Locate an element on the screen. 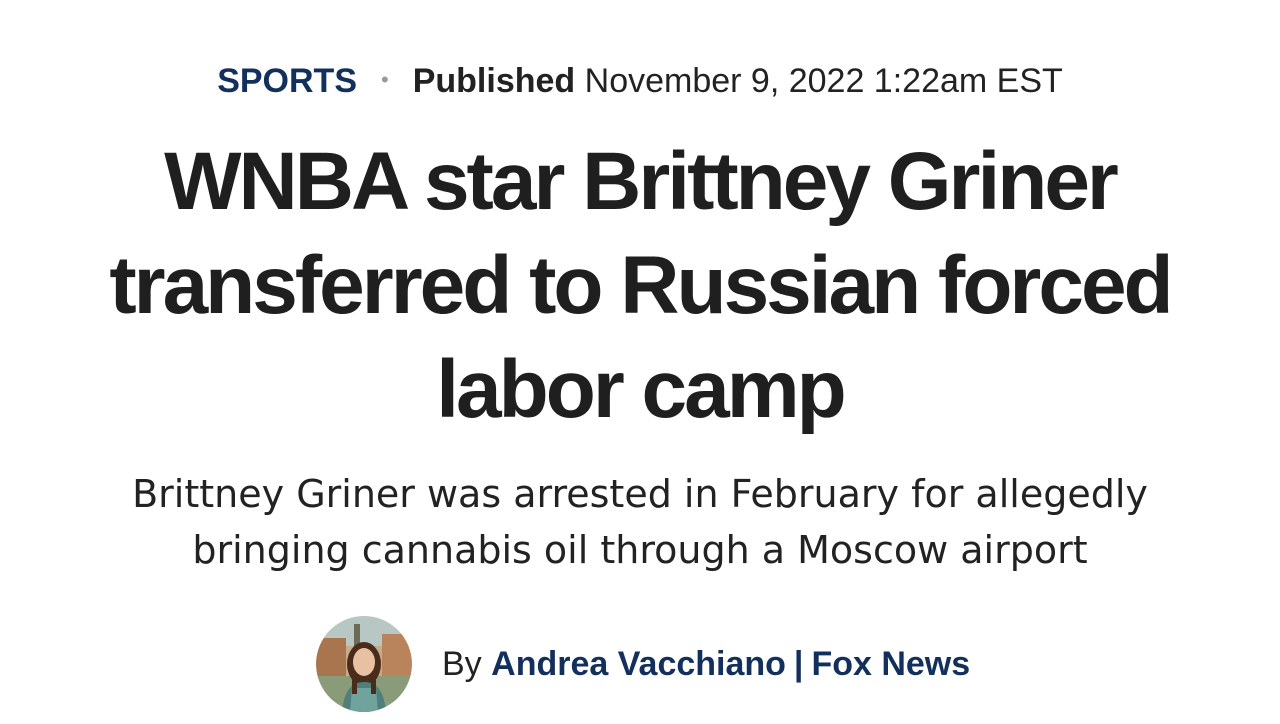 This screenshot has width=1280, height=724. category-link: SPORTS is located at coordinates (287, 81).